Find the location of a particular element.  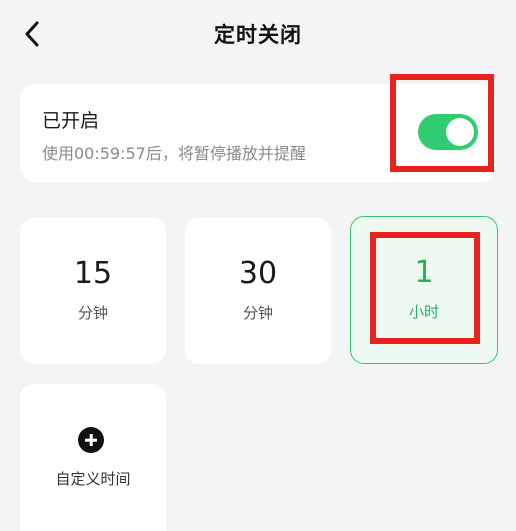

option-number: 15 is located at coordinates (93, 273).